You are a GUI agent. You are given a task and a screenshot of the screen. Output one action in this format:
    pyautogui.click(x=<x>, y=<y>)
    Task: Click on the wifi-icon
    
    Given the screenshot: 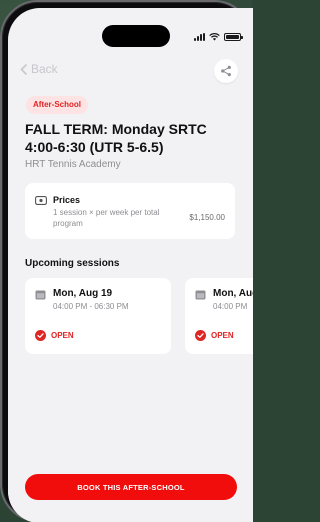 What is the action you would take?
    pyautogui.click(x=214, y=37)
    